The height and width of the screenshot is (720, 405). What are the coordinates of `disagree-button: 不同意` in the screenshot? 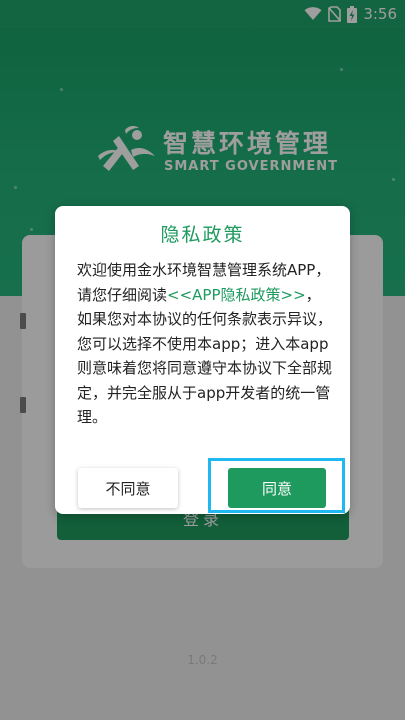 It's located at (128, 488).